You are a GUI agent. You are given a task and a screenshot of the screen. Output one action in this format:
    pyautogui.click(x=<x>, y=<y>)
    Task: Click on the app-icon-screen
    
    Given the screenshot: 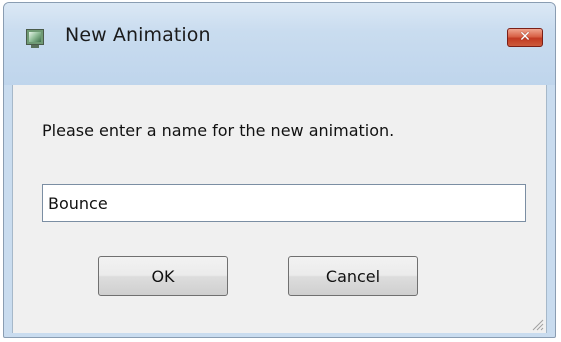 What is the action you would take?
    pyautogui.click(x=35, y=37)
    